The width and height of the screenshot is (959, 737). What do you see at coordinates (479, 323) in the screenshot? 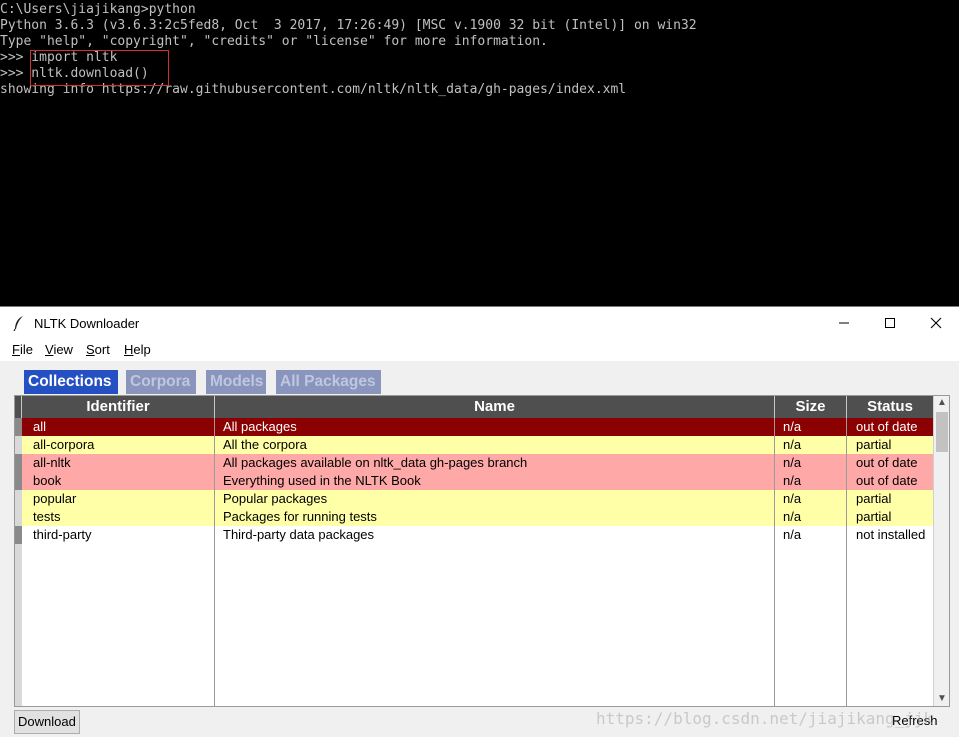
I see `title-bar: NLTK Downloader` at bounding box center [479, 323].